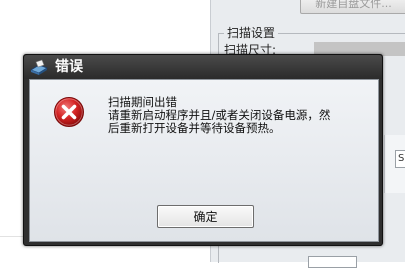 Image resolution: width=405 pixels, height=268 pixels. I want to click on ok-button: 确定, so click(205, 216).